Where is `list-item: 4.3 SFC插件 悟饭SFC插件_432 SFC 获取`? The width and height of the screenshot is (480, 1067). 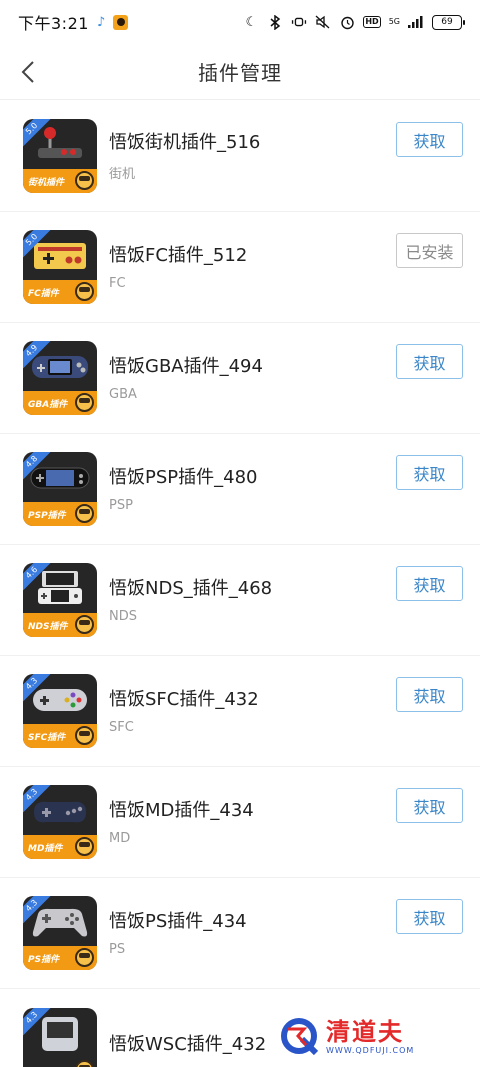 list-item: 4.3 SFC插件 悟饭SFC插件_432 SFC 获取 is located at coordinates (240, 711).